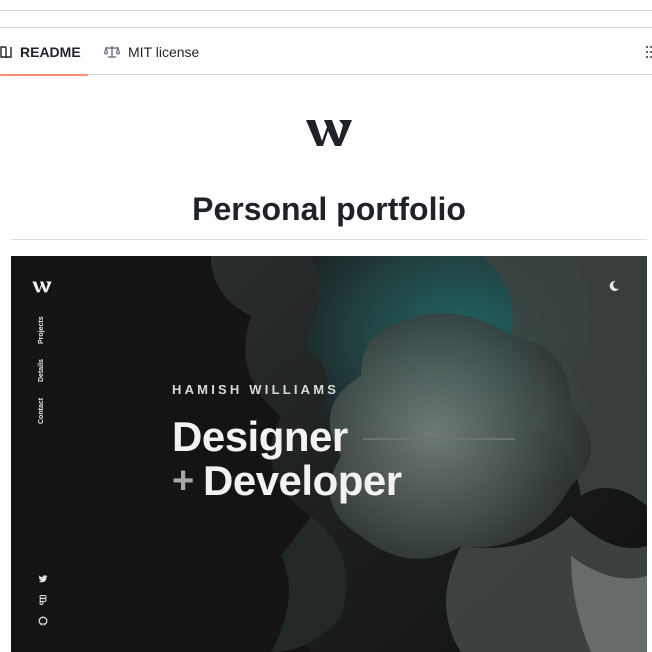 The width and height of the screenshot is (652, 652). I want to click on tab-license: MIT license, so click(151, 51).